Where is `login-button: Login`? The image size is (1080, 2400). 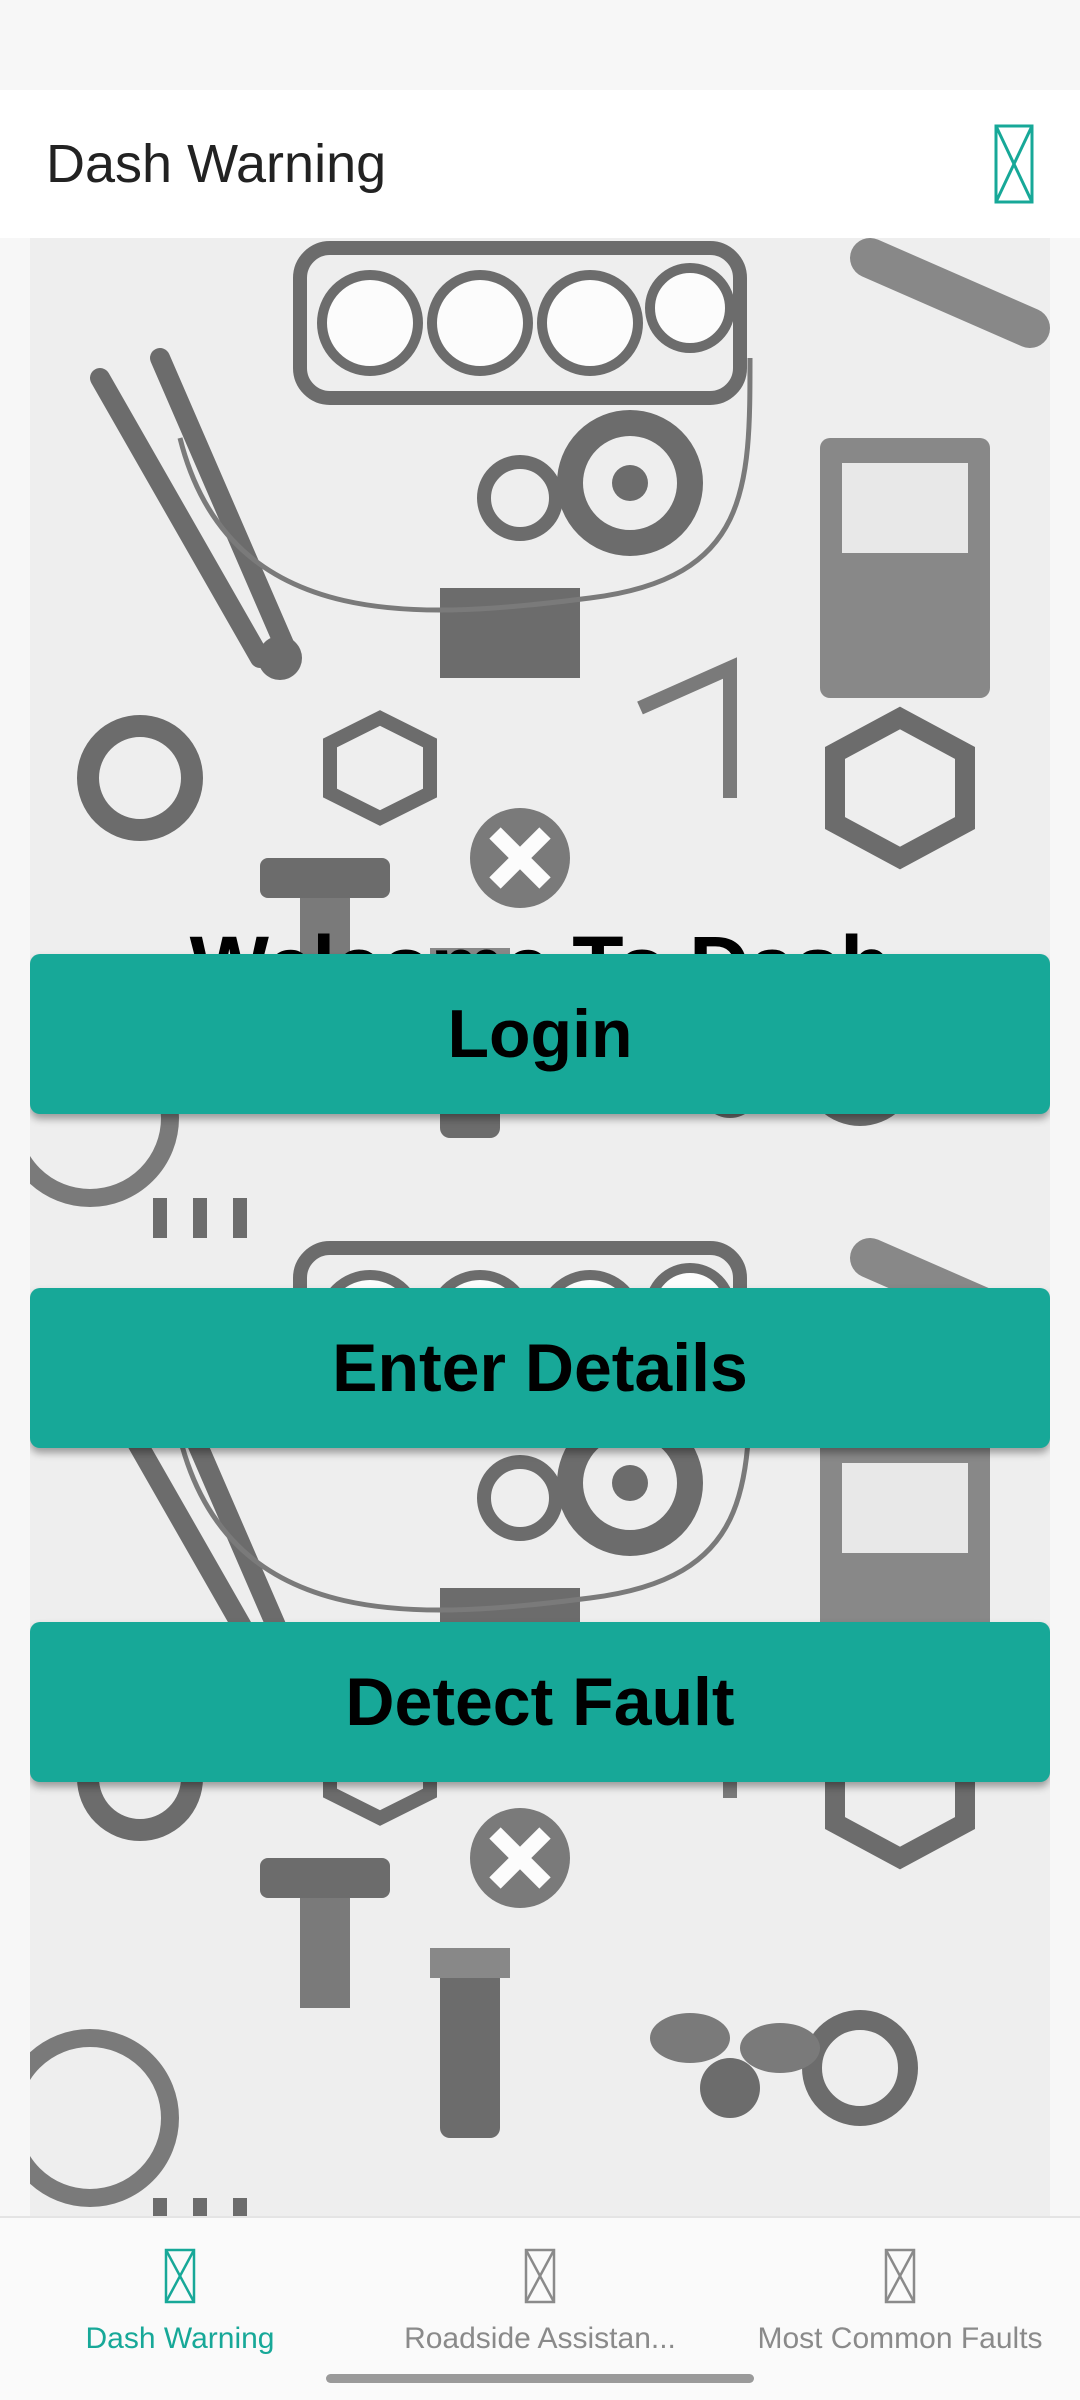
login-button: Login is located at coordinates (540, 1034).